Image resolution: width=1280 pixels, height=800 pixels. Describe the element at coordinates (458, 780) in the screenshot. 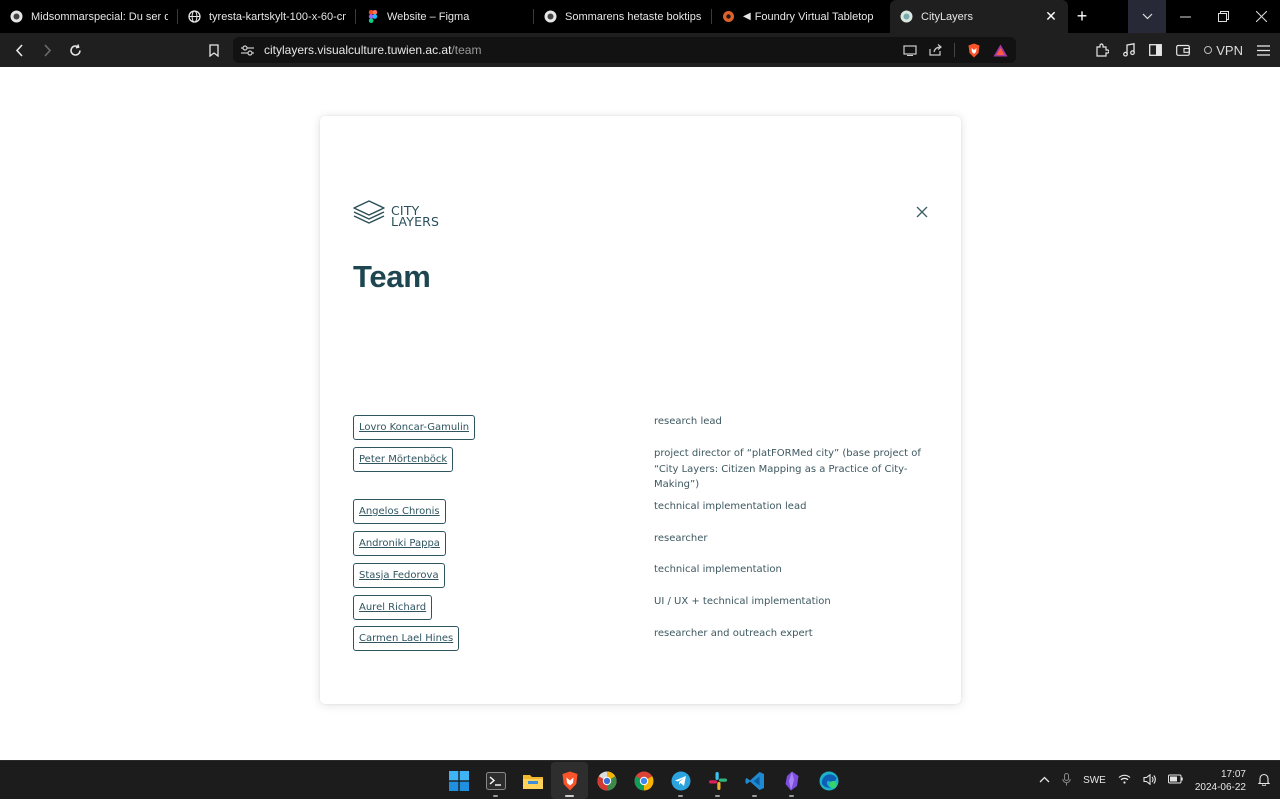

I see `windows-start-icon` at that location.